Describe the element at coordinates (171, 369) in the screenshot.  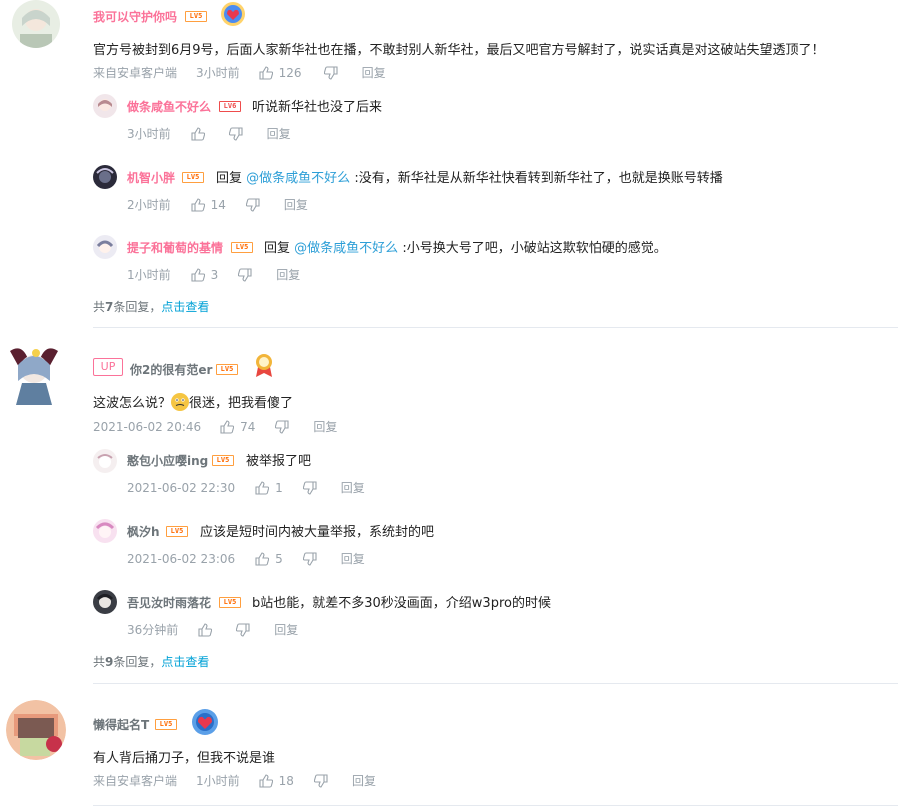
I see `username: 你2的很有范er` at that location.